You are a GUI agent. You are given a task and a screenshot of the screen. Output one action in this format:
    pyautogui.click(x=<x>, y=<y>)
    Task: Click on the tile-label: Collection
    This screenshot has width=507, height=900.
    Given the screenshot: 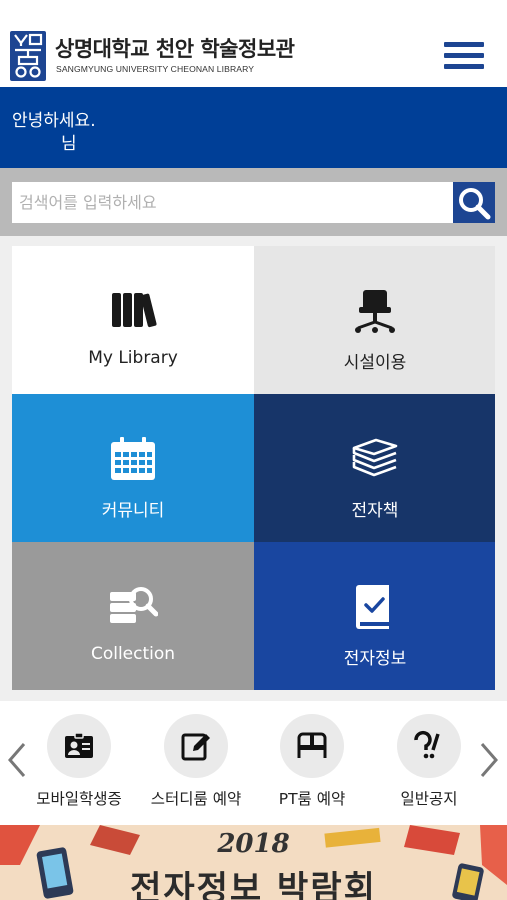 What is the action you would take?
    pyautogui.click(x=133, y=654)
    